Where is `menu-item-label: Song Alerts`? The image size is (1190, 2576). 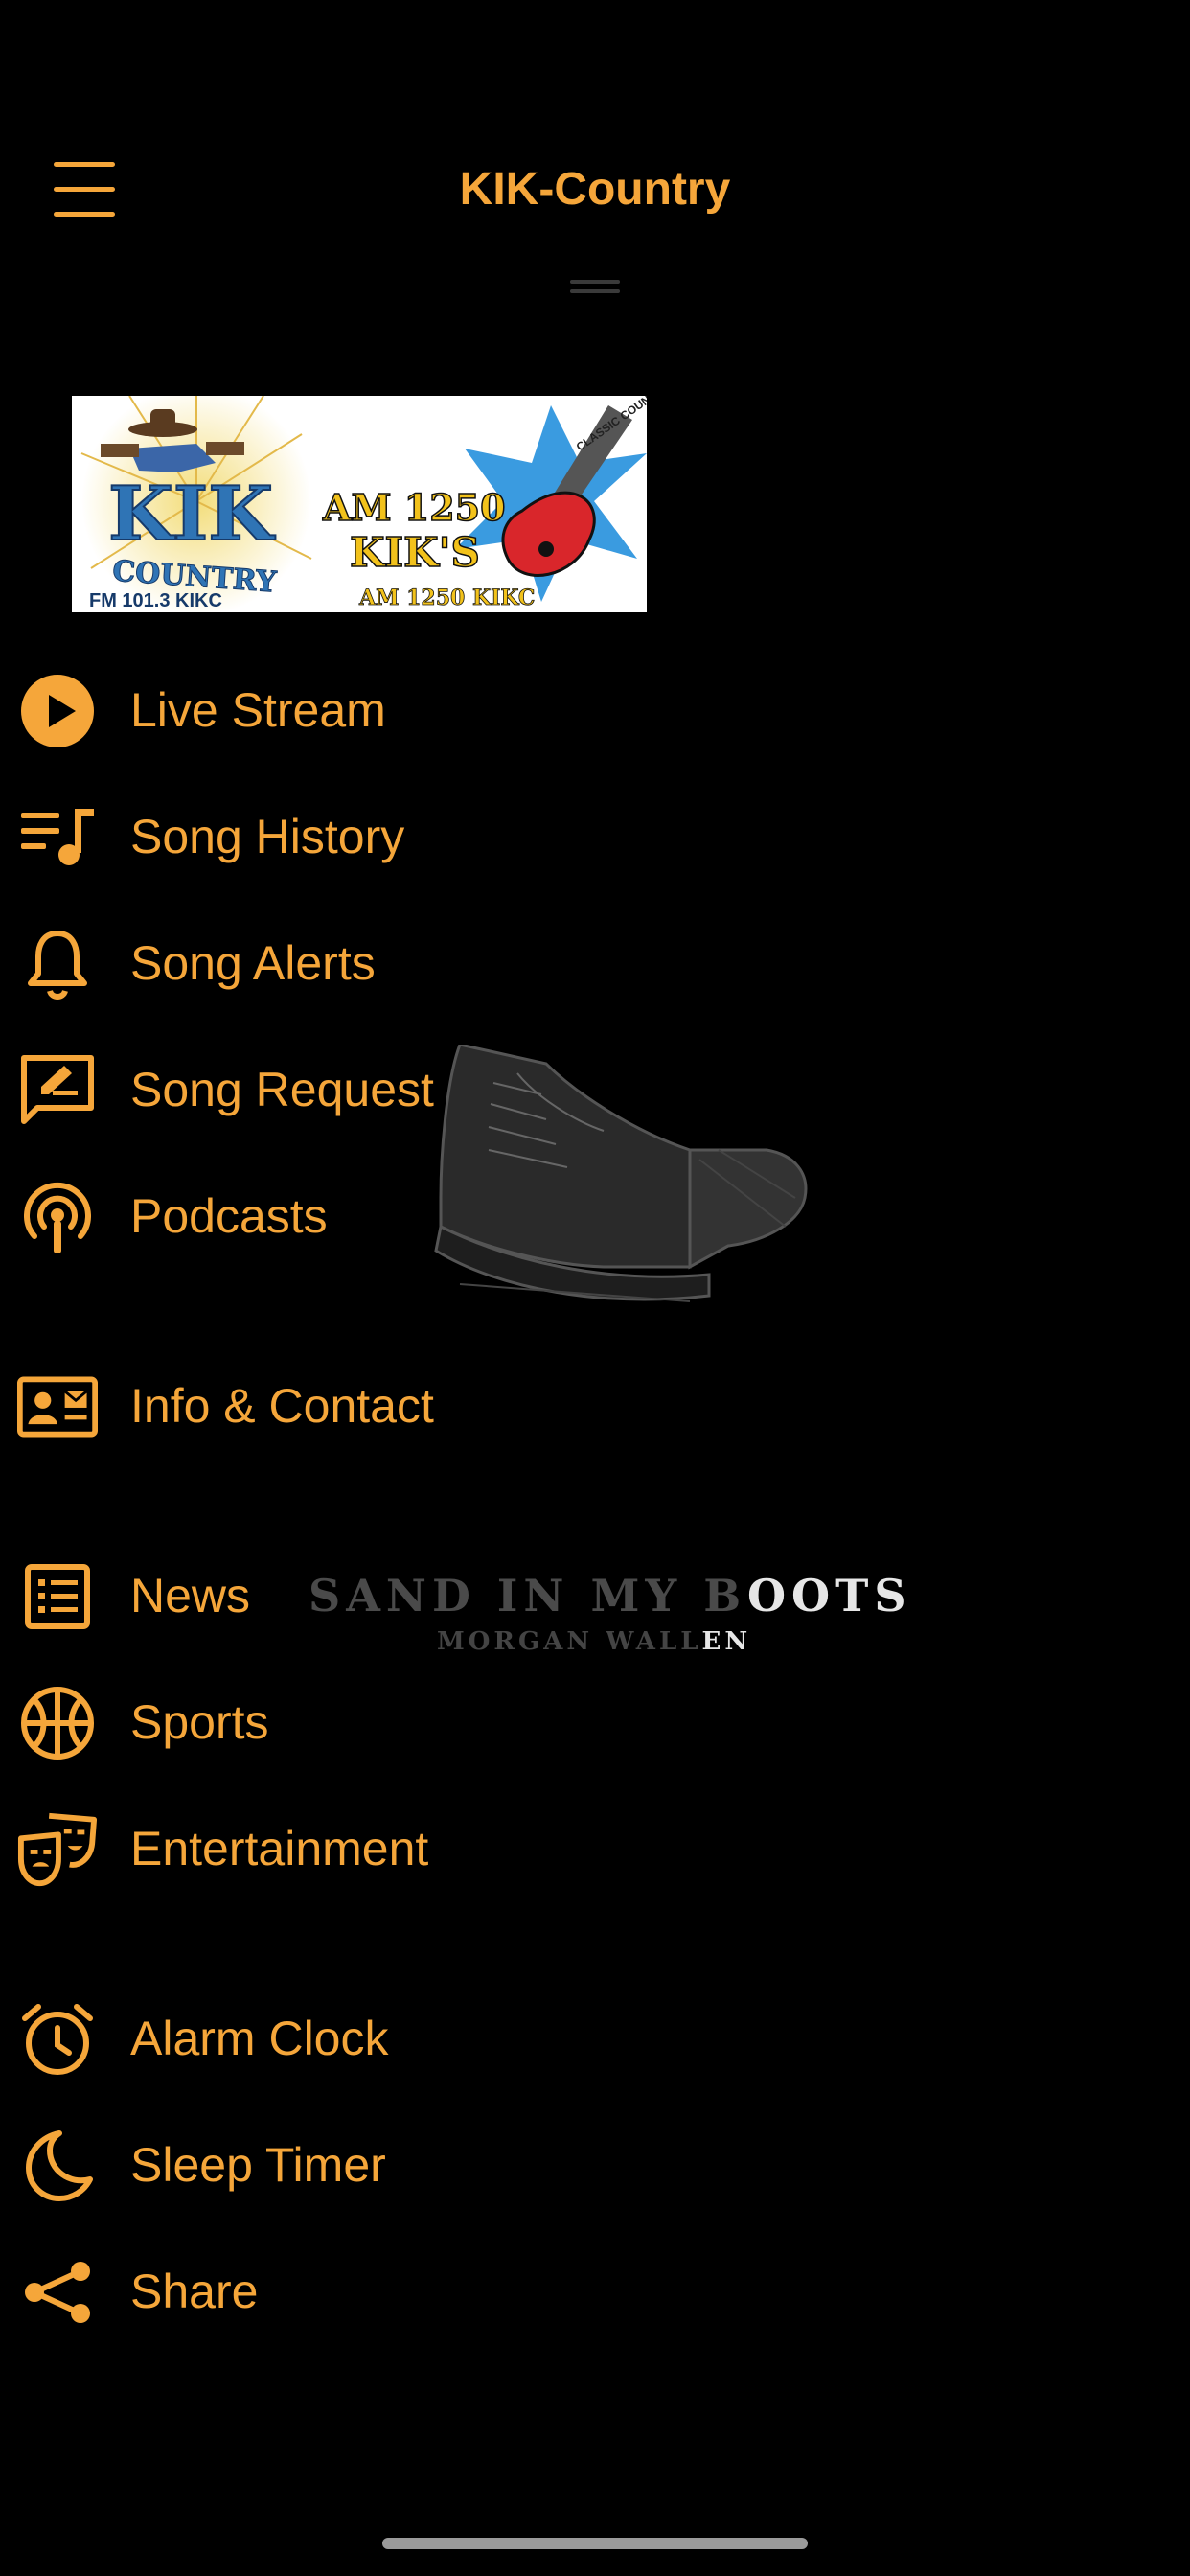
menu-item-label: Song Alerts is located at coordinates (253, 963).